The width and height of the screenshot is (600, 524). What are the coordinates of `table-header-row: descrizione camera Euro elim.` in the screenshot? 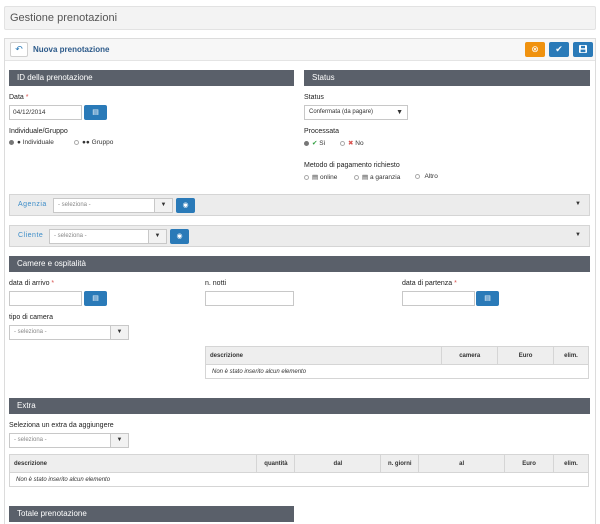 It's located at (396, 355).